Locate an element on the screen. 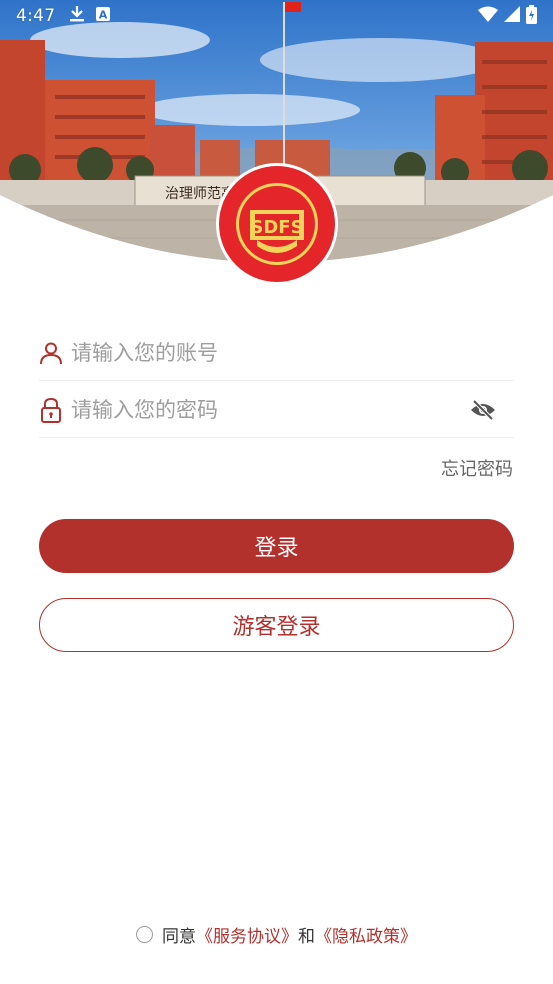 The width and height of the screenshot is (553, 984). service-agreement-link: 《服务协议》 is located at coordinates (247, 934).